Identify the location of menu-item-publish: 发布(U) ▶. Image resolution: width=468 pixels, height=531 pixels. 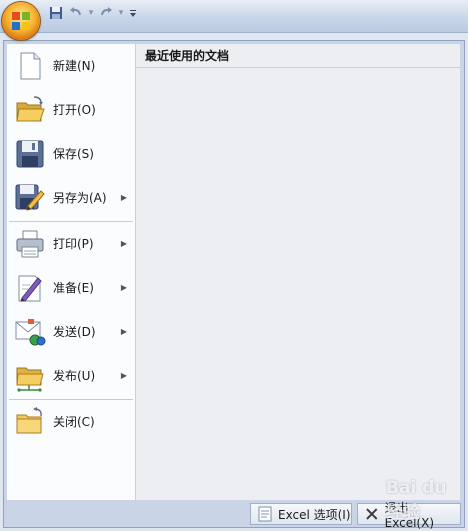
(71, 376).